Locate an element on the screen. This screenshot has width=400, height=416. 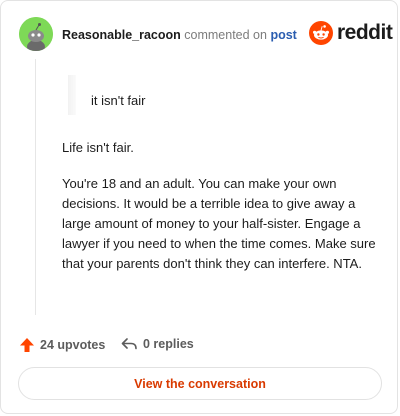
reply-button: 0 replies is located at coordinates (157, 344).